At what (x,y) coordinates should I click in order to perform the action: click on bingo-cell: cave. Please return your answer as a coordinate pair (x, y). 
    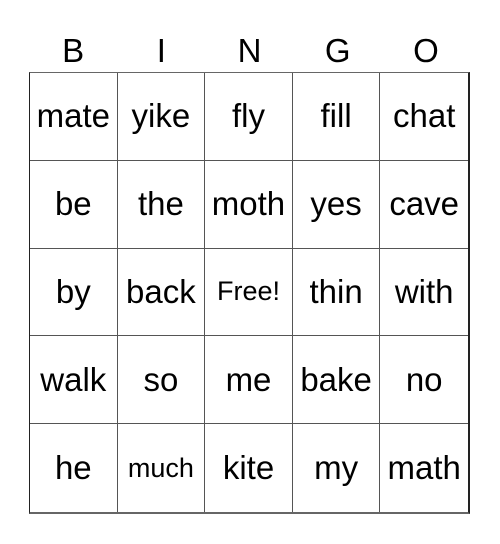
    Looking at the image, I should click on (424, 205).